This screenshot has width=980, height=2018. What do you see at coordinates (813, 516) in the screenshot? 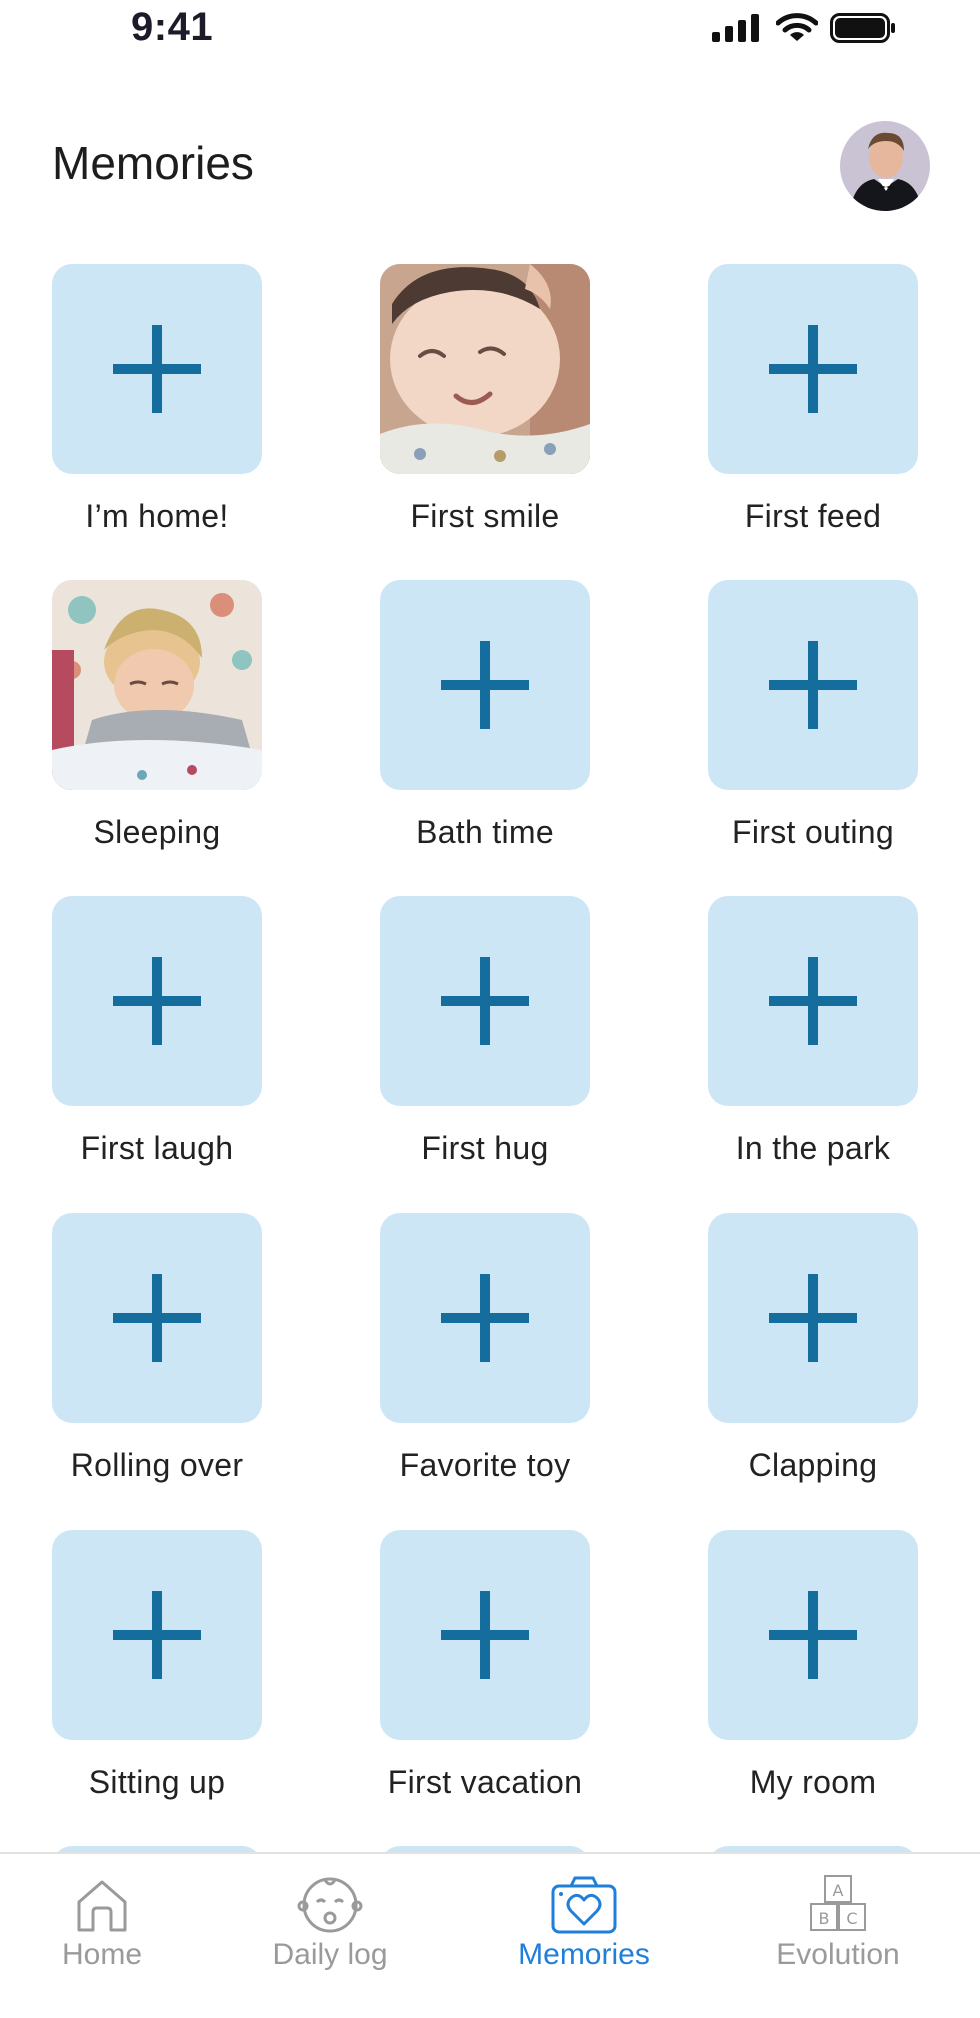
I see `memory-label: First feed` at bounding box center [813, 516].